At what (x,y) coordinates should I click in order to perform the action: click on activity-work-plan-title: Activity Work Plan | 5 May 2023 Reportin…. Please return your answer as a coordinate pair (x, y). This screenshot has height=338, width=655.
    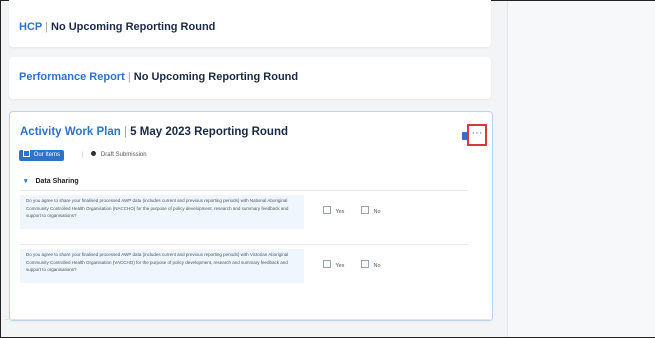
    Looking at the image, I should click on (154, 132).